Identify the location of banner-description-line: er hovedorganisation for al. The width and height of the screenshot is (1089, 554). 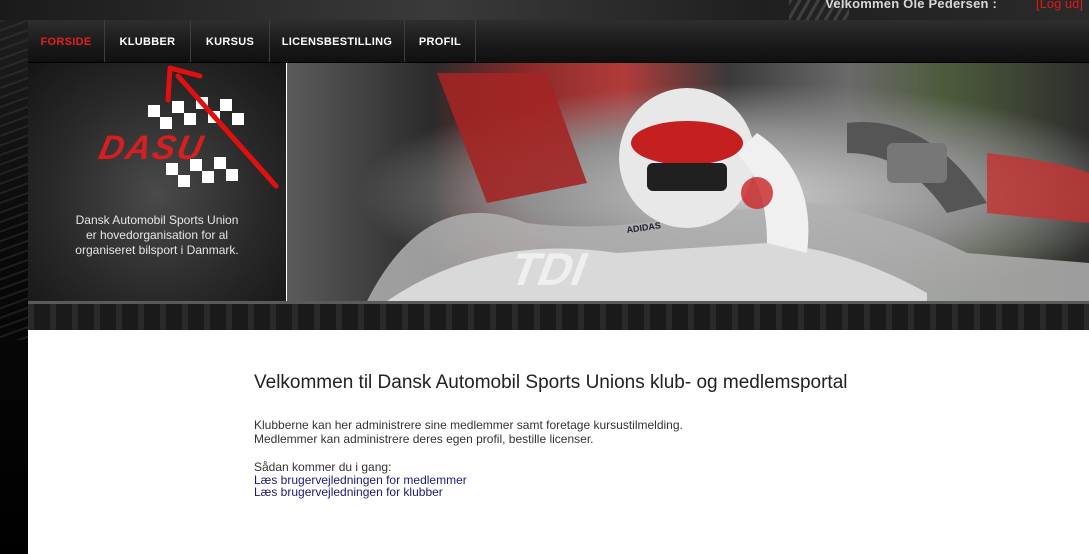
(157, 235).